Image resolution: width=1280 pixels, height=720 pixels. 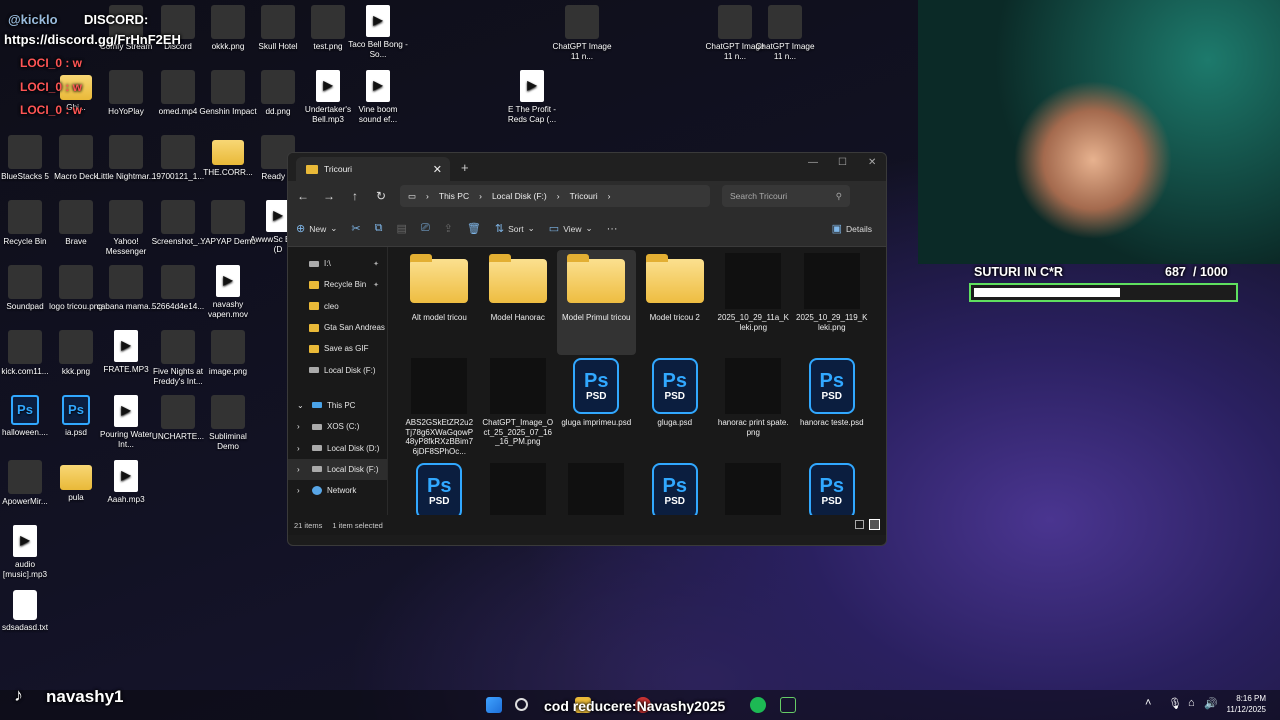 What do you see at coordinates (312, 169) in the screenshot?
I see `folder-icon` at bounding box center [312, 169].